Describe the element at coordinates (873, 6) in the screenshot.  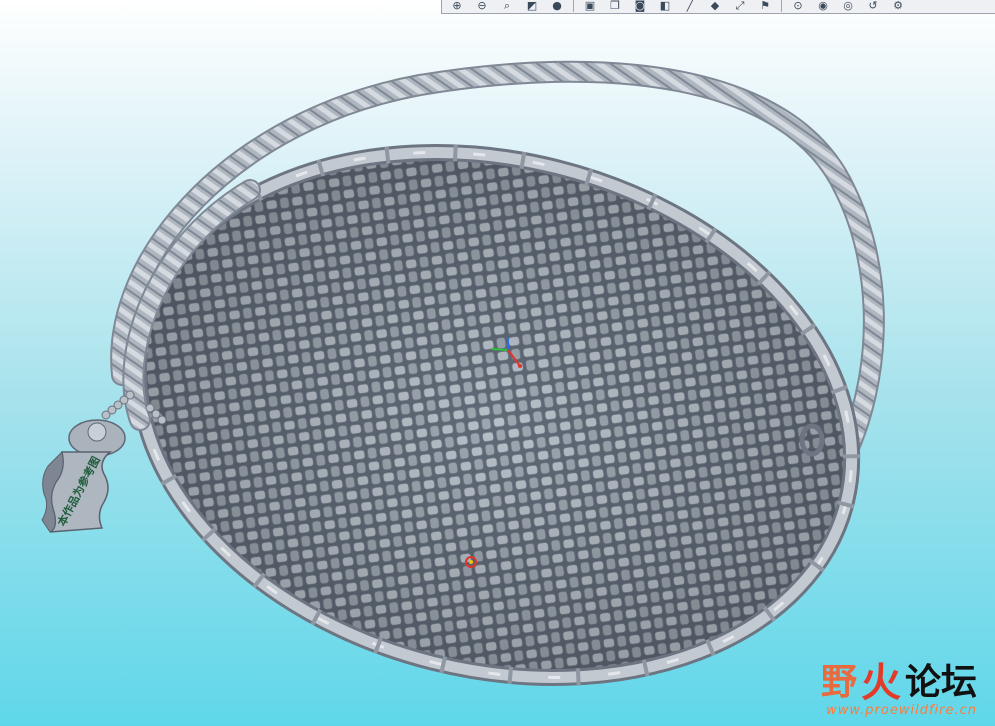
I see `regen-icon: ↺` at that location.